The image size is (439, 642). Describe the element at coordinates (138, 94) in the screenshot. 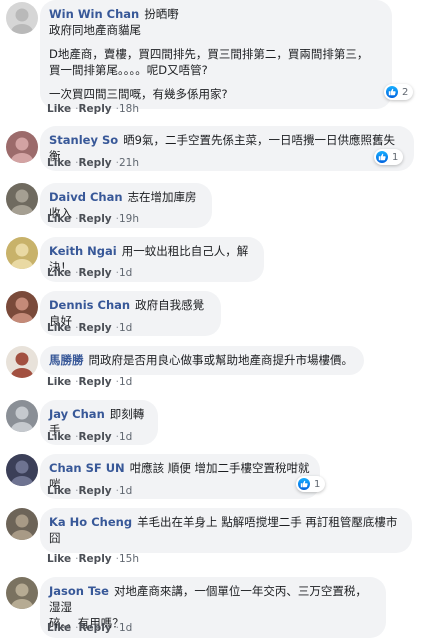

I see `comment-text: 一次買四間三間嘅，有幾多係用家?` at that location.